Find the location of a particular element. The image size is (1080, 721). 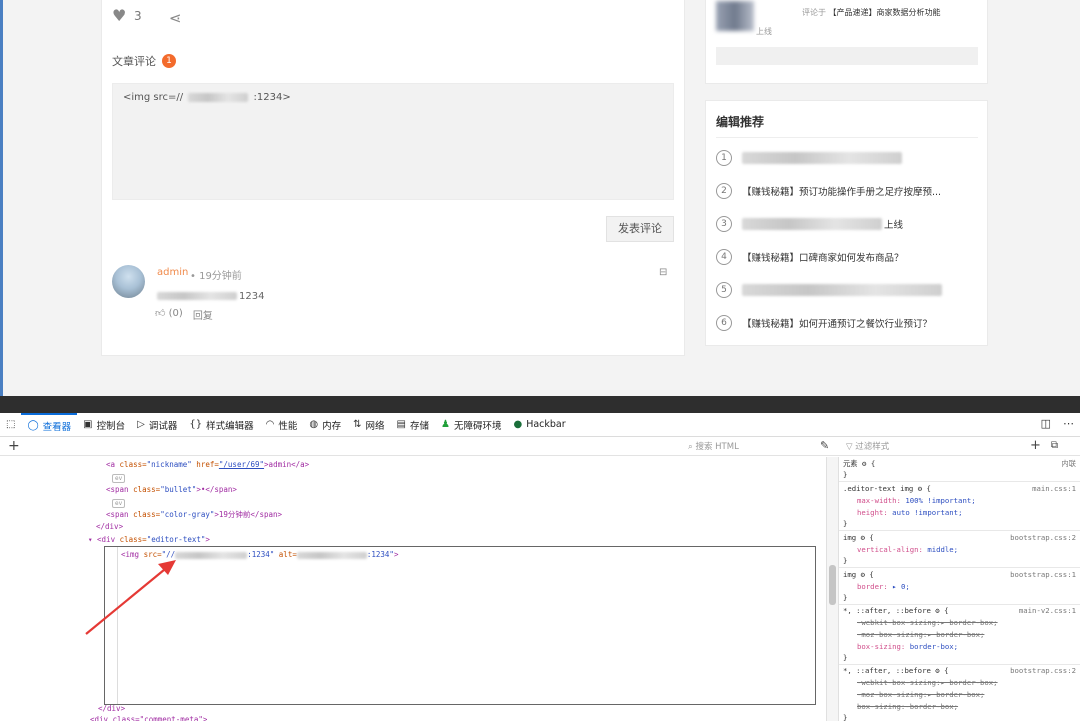

prop-name: border: is located at coordinates (872, 586).